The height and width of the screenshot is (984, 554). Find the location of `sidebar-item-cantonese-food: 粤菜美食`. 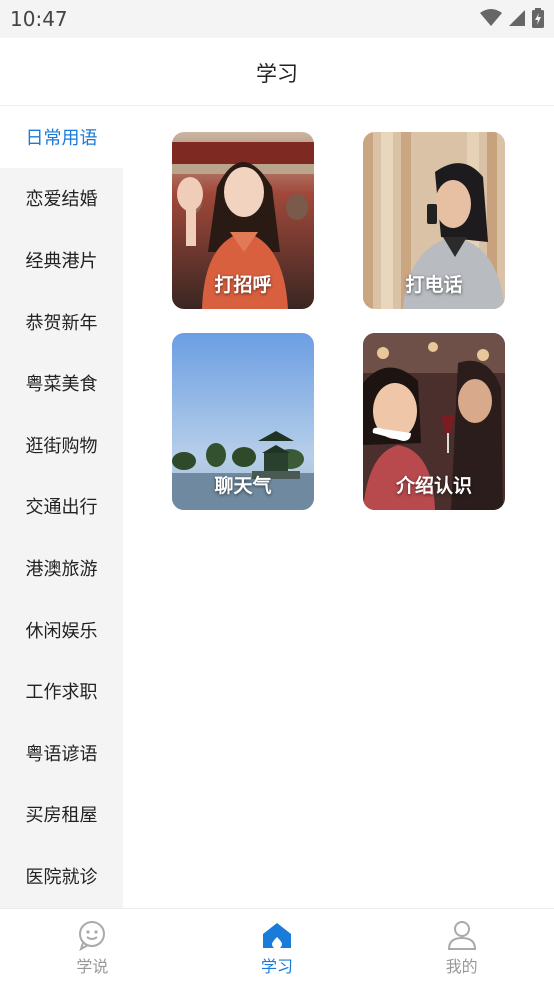

sidebar-item-cantonese-food: 粤菜美食 is located at coordinates (61, 383).